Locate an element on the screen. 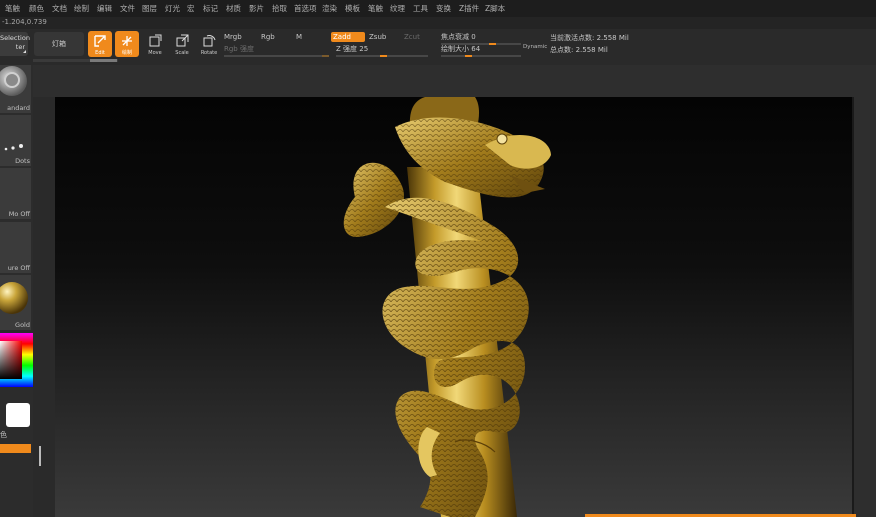 This screenshot has height=517, width=876. left-shelf: andard Dots Mo Off ure Off Gold 色 is located at coordinates (16, 291).